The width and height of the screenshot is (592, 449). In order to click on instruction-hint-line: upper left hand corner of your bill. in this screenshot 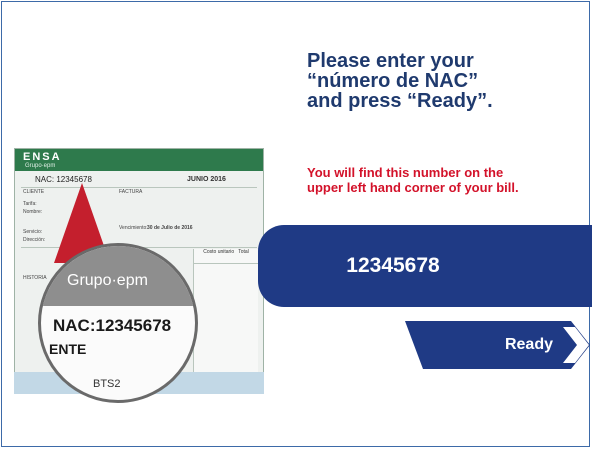, I will do `click(413, 187)`.